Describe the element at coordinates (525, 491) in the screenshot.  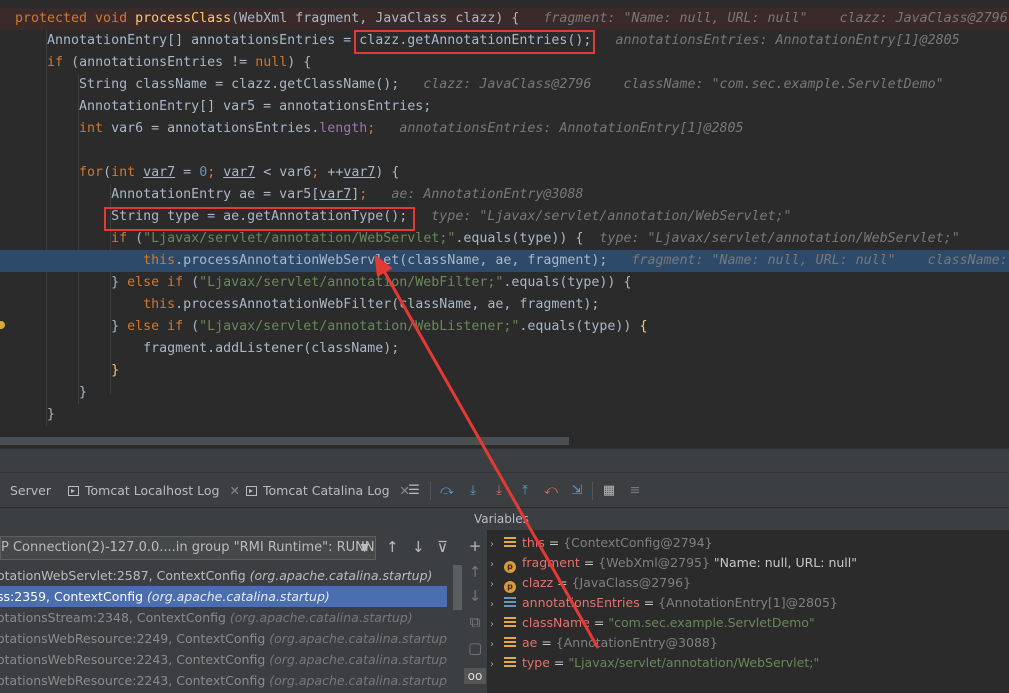
I see `step-out-icon: ⤒` at that location.